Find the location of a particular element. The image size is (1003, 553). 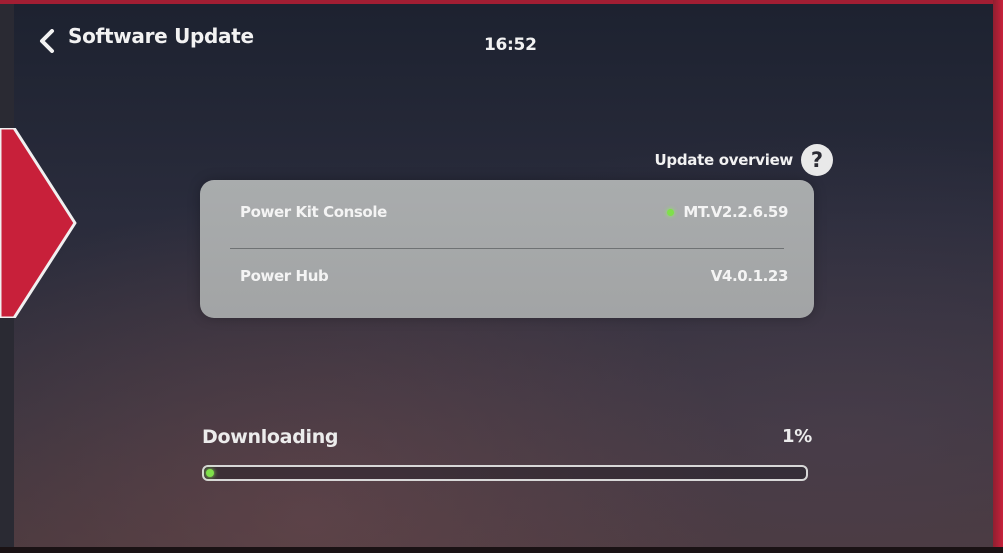

update-overview-link: Update overview ? is located at coordinates (744, 160).